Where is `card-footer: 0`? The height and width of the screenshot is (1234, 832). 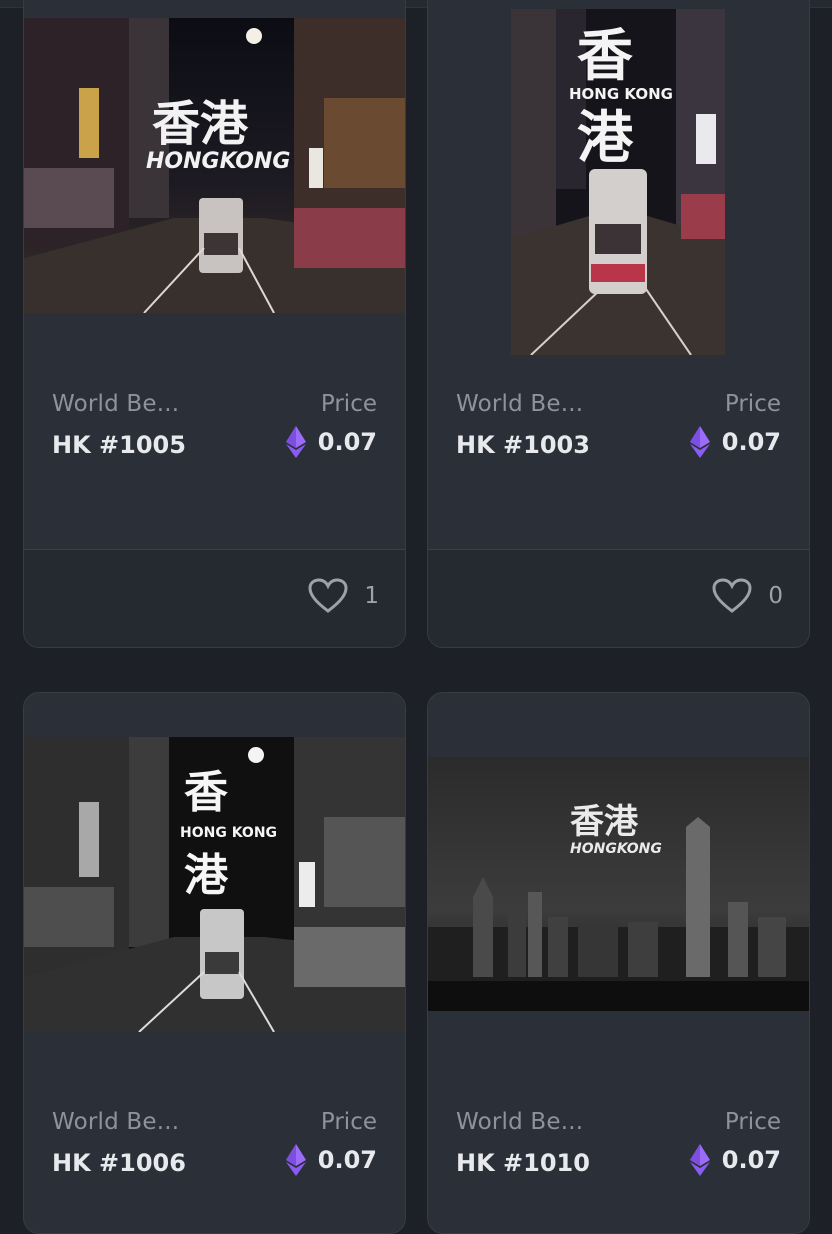
card-footer: 0 is located at coordinates (618, 598).